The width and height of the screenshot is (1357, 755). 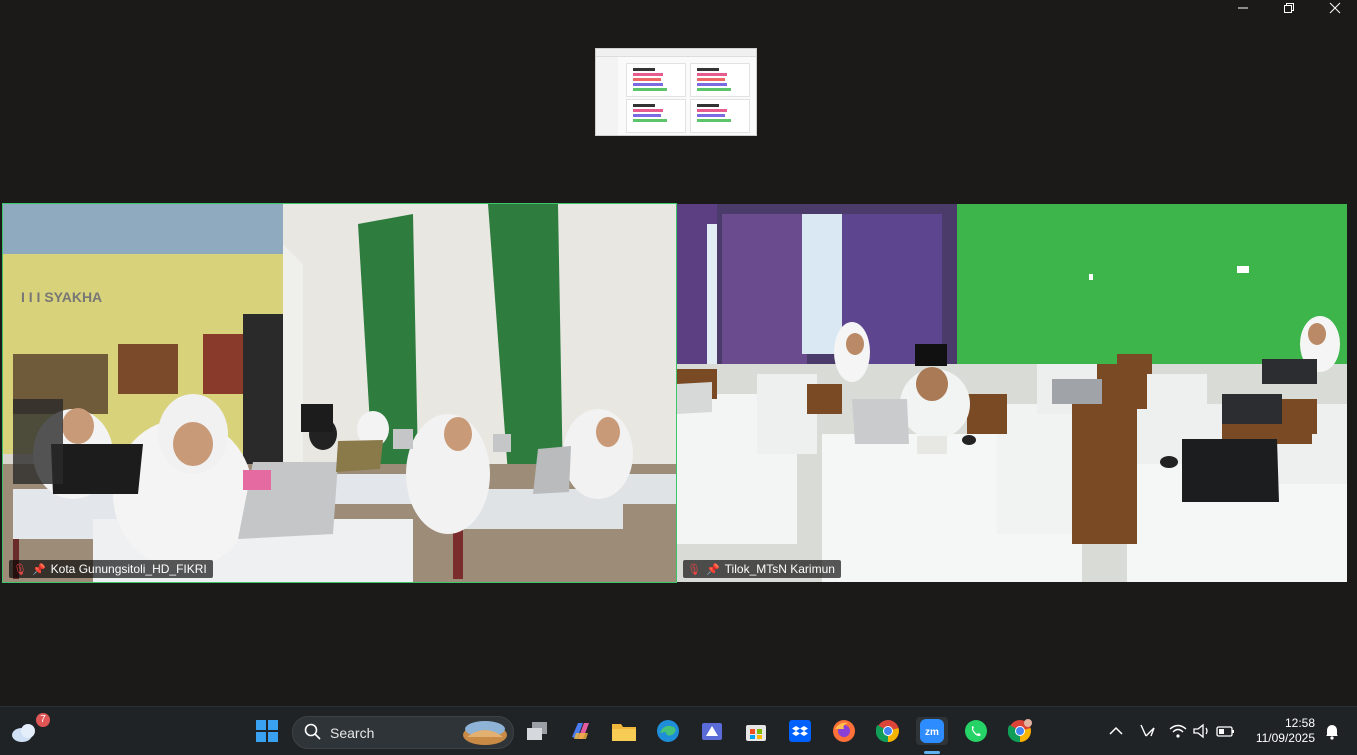 What do you see at coordinates (61, 297) in the screenshot?
I see `svg-text: I I I SYAKHA` at bounding box center [61, 297].